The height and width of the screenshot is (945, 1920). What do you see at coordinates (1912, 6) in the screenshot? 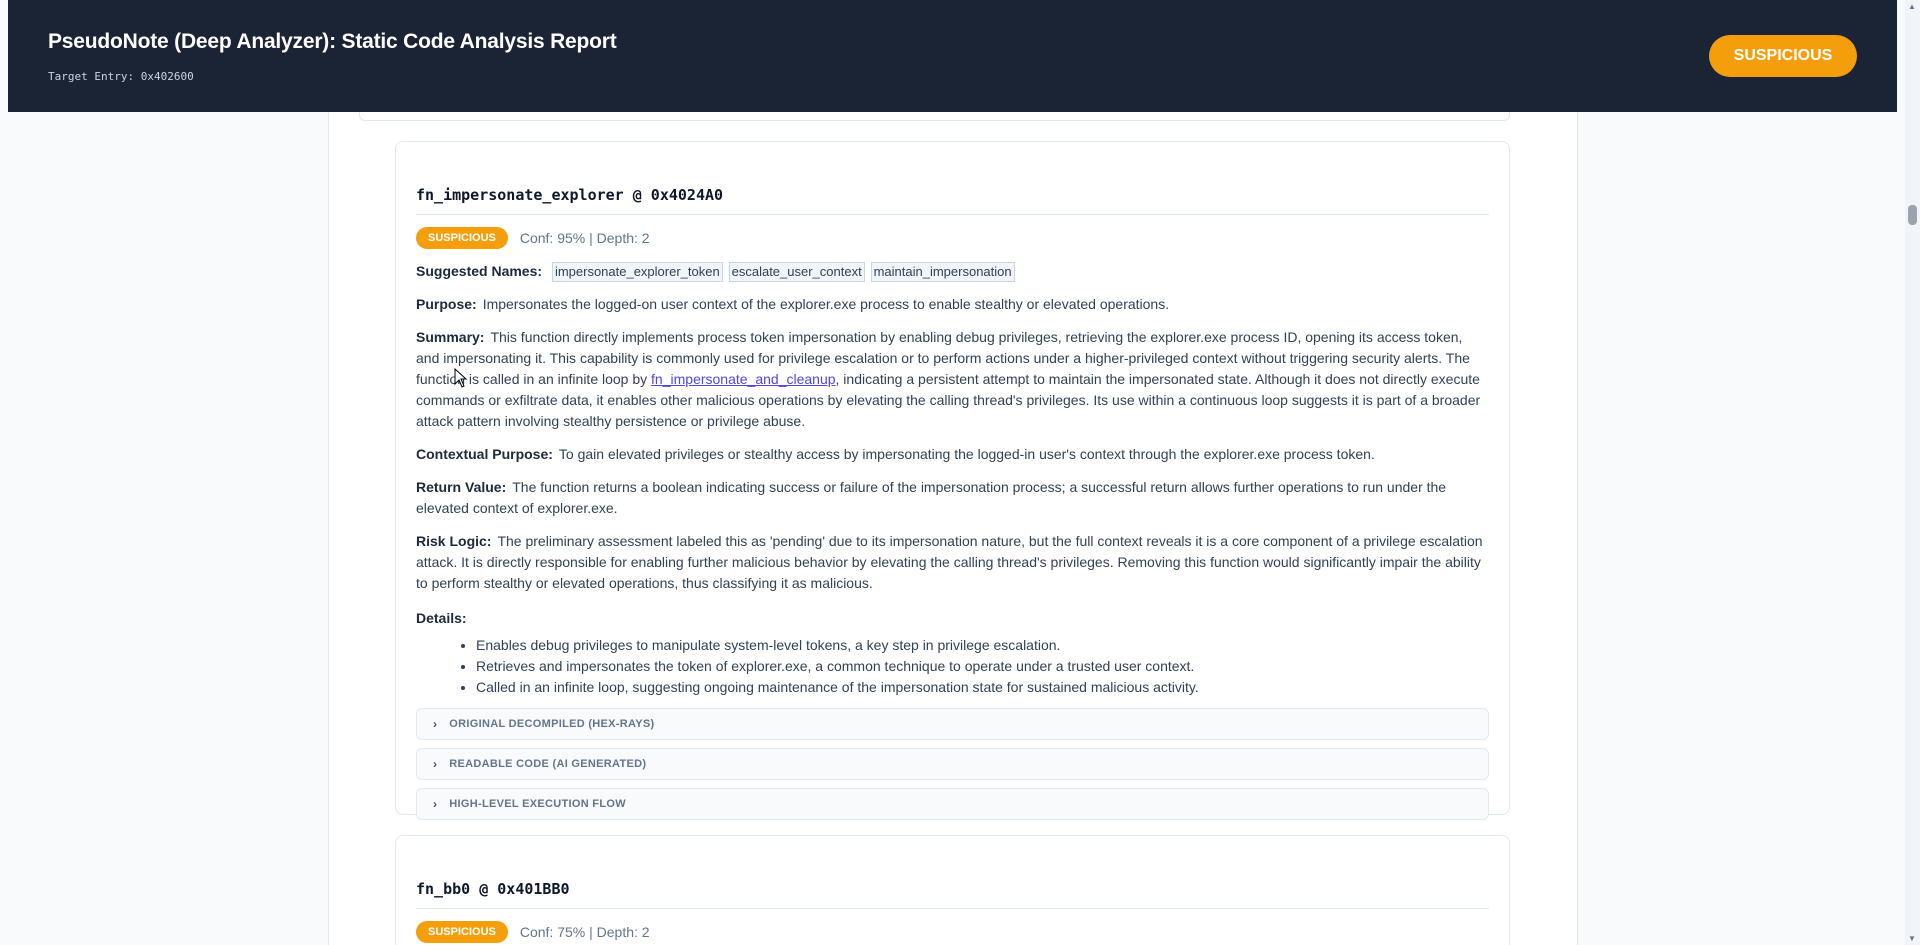
I see `scroll-up-arrow-icon: ▲` at bounding box center [1912, 6].